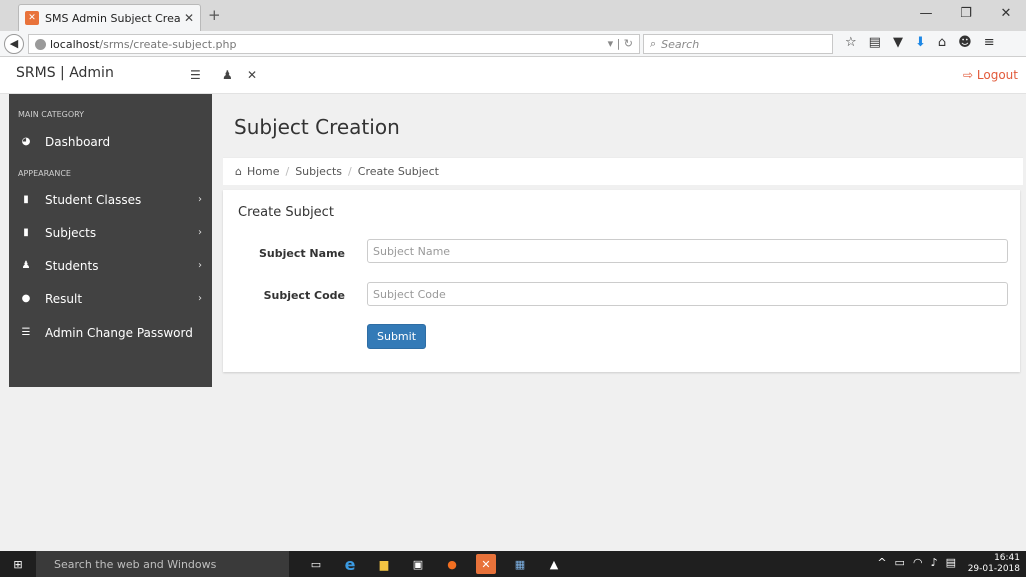 Image resolution: width=1026 pixels, height=577 pixels. What do you see at coordinates (72, 265) in the screenshot?
I see `sidebar-item-label: Students` at bounding box center [72, 265].